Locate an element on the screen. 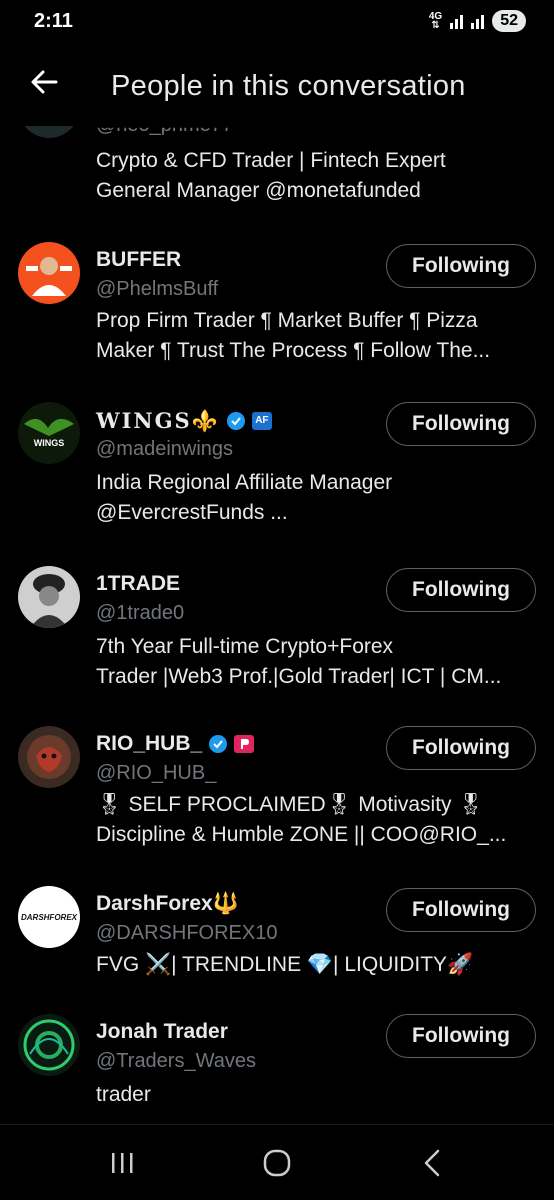 The width and height of the screenshot is (554, 1200). home-icon is located at coordinates (277, 1163).